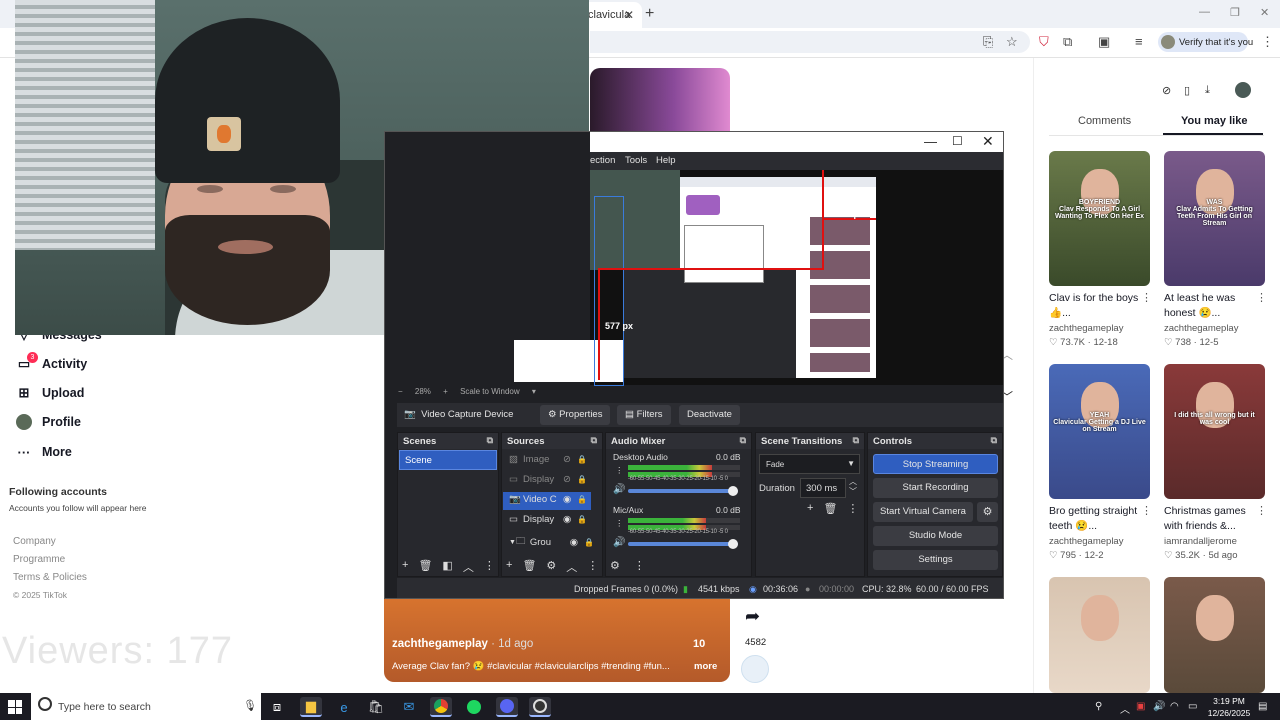 This screenshot has width=1280, height=720. What do you see at coordinates (409, 707) in the screenshot?
I see `mail-icon: ✉` at bounding box center [409, 707].